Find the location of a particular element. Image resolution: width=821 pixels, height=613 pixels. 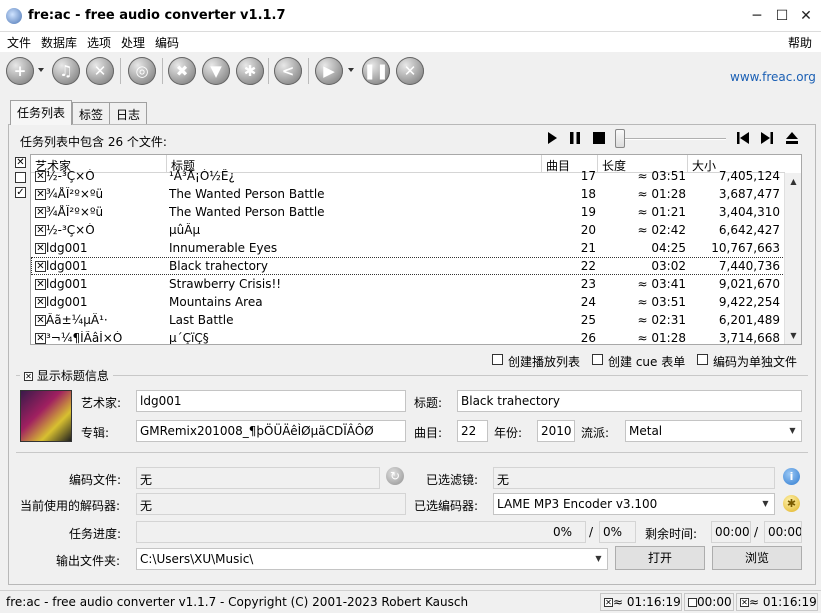

toggle-selection-checkbox: ✓ is located at coordinates (20, 192).